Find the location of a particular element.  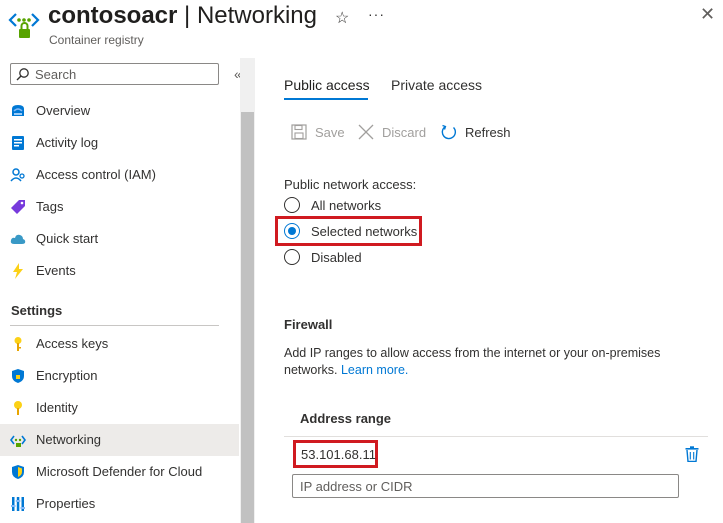

settings-section-header: Settings is located at coordinates (37, 310).